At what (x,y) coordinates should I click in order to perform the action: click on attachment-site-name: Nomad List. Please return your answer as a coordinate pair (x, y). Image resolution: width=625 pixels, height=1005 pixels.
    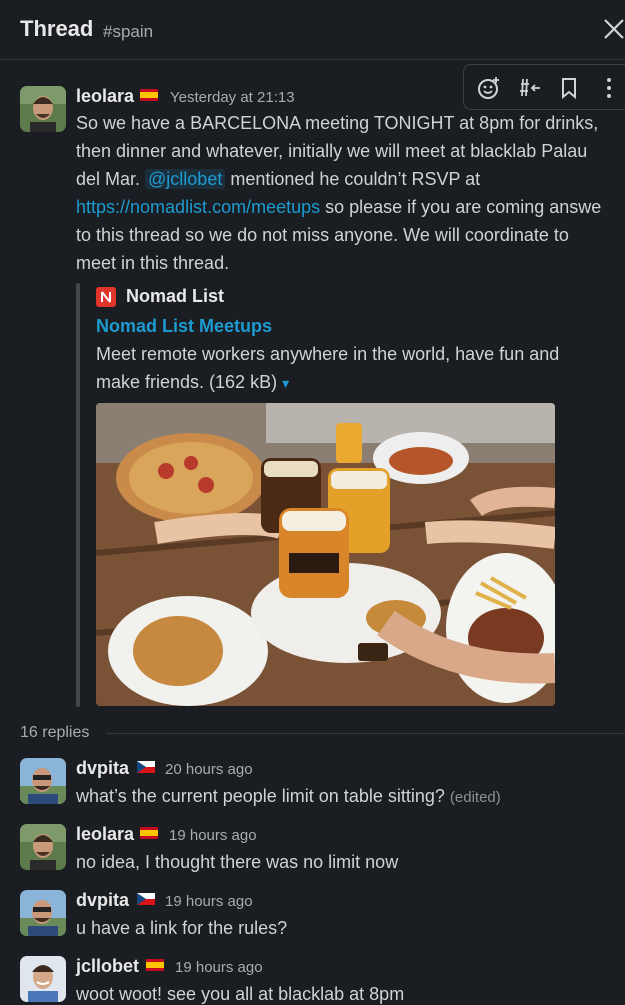
    Looking at the image, I should click on (175, 296).